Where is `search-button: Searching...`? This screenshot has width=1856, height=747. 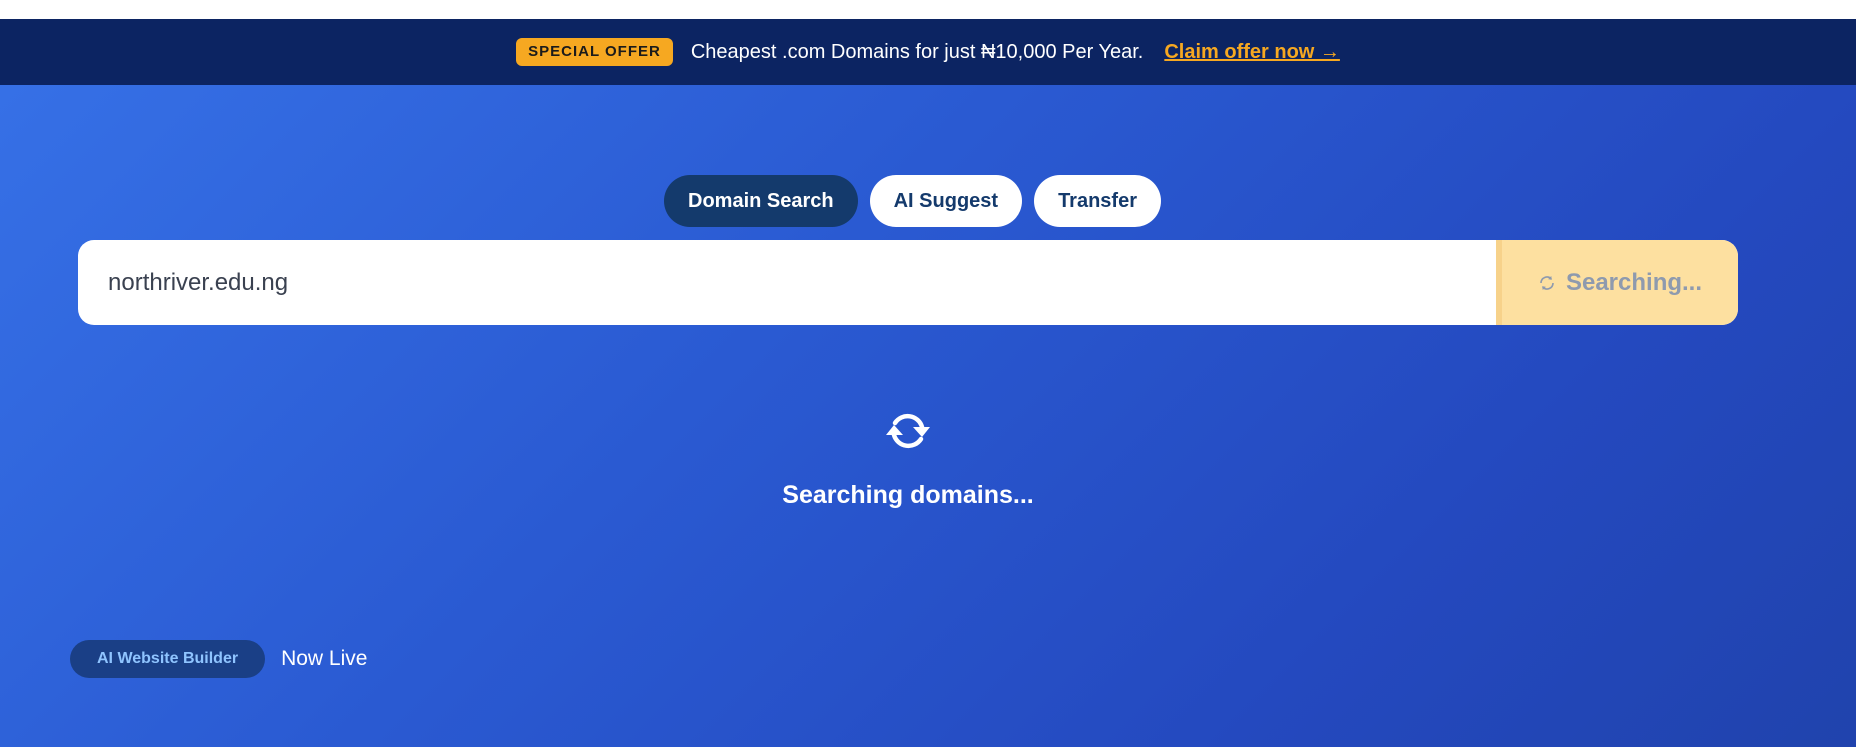
search-button: Searching... is located at coordinates (1617, 282).